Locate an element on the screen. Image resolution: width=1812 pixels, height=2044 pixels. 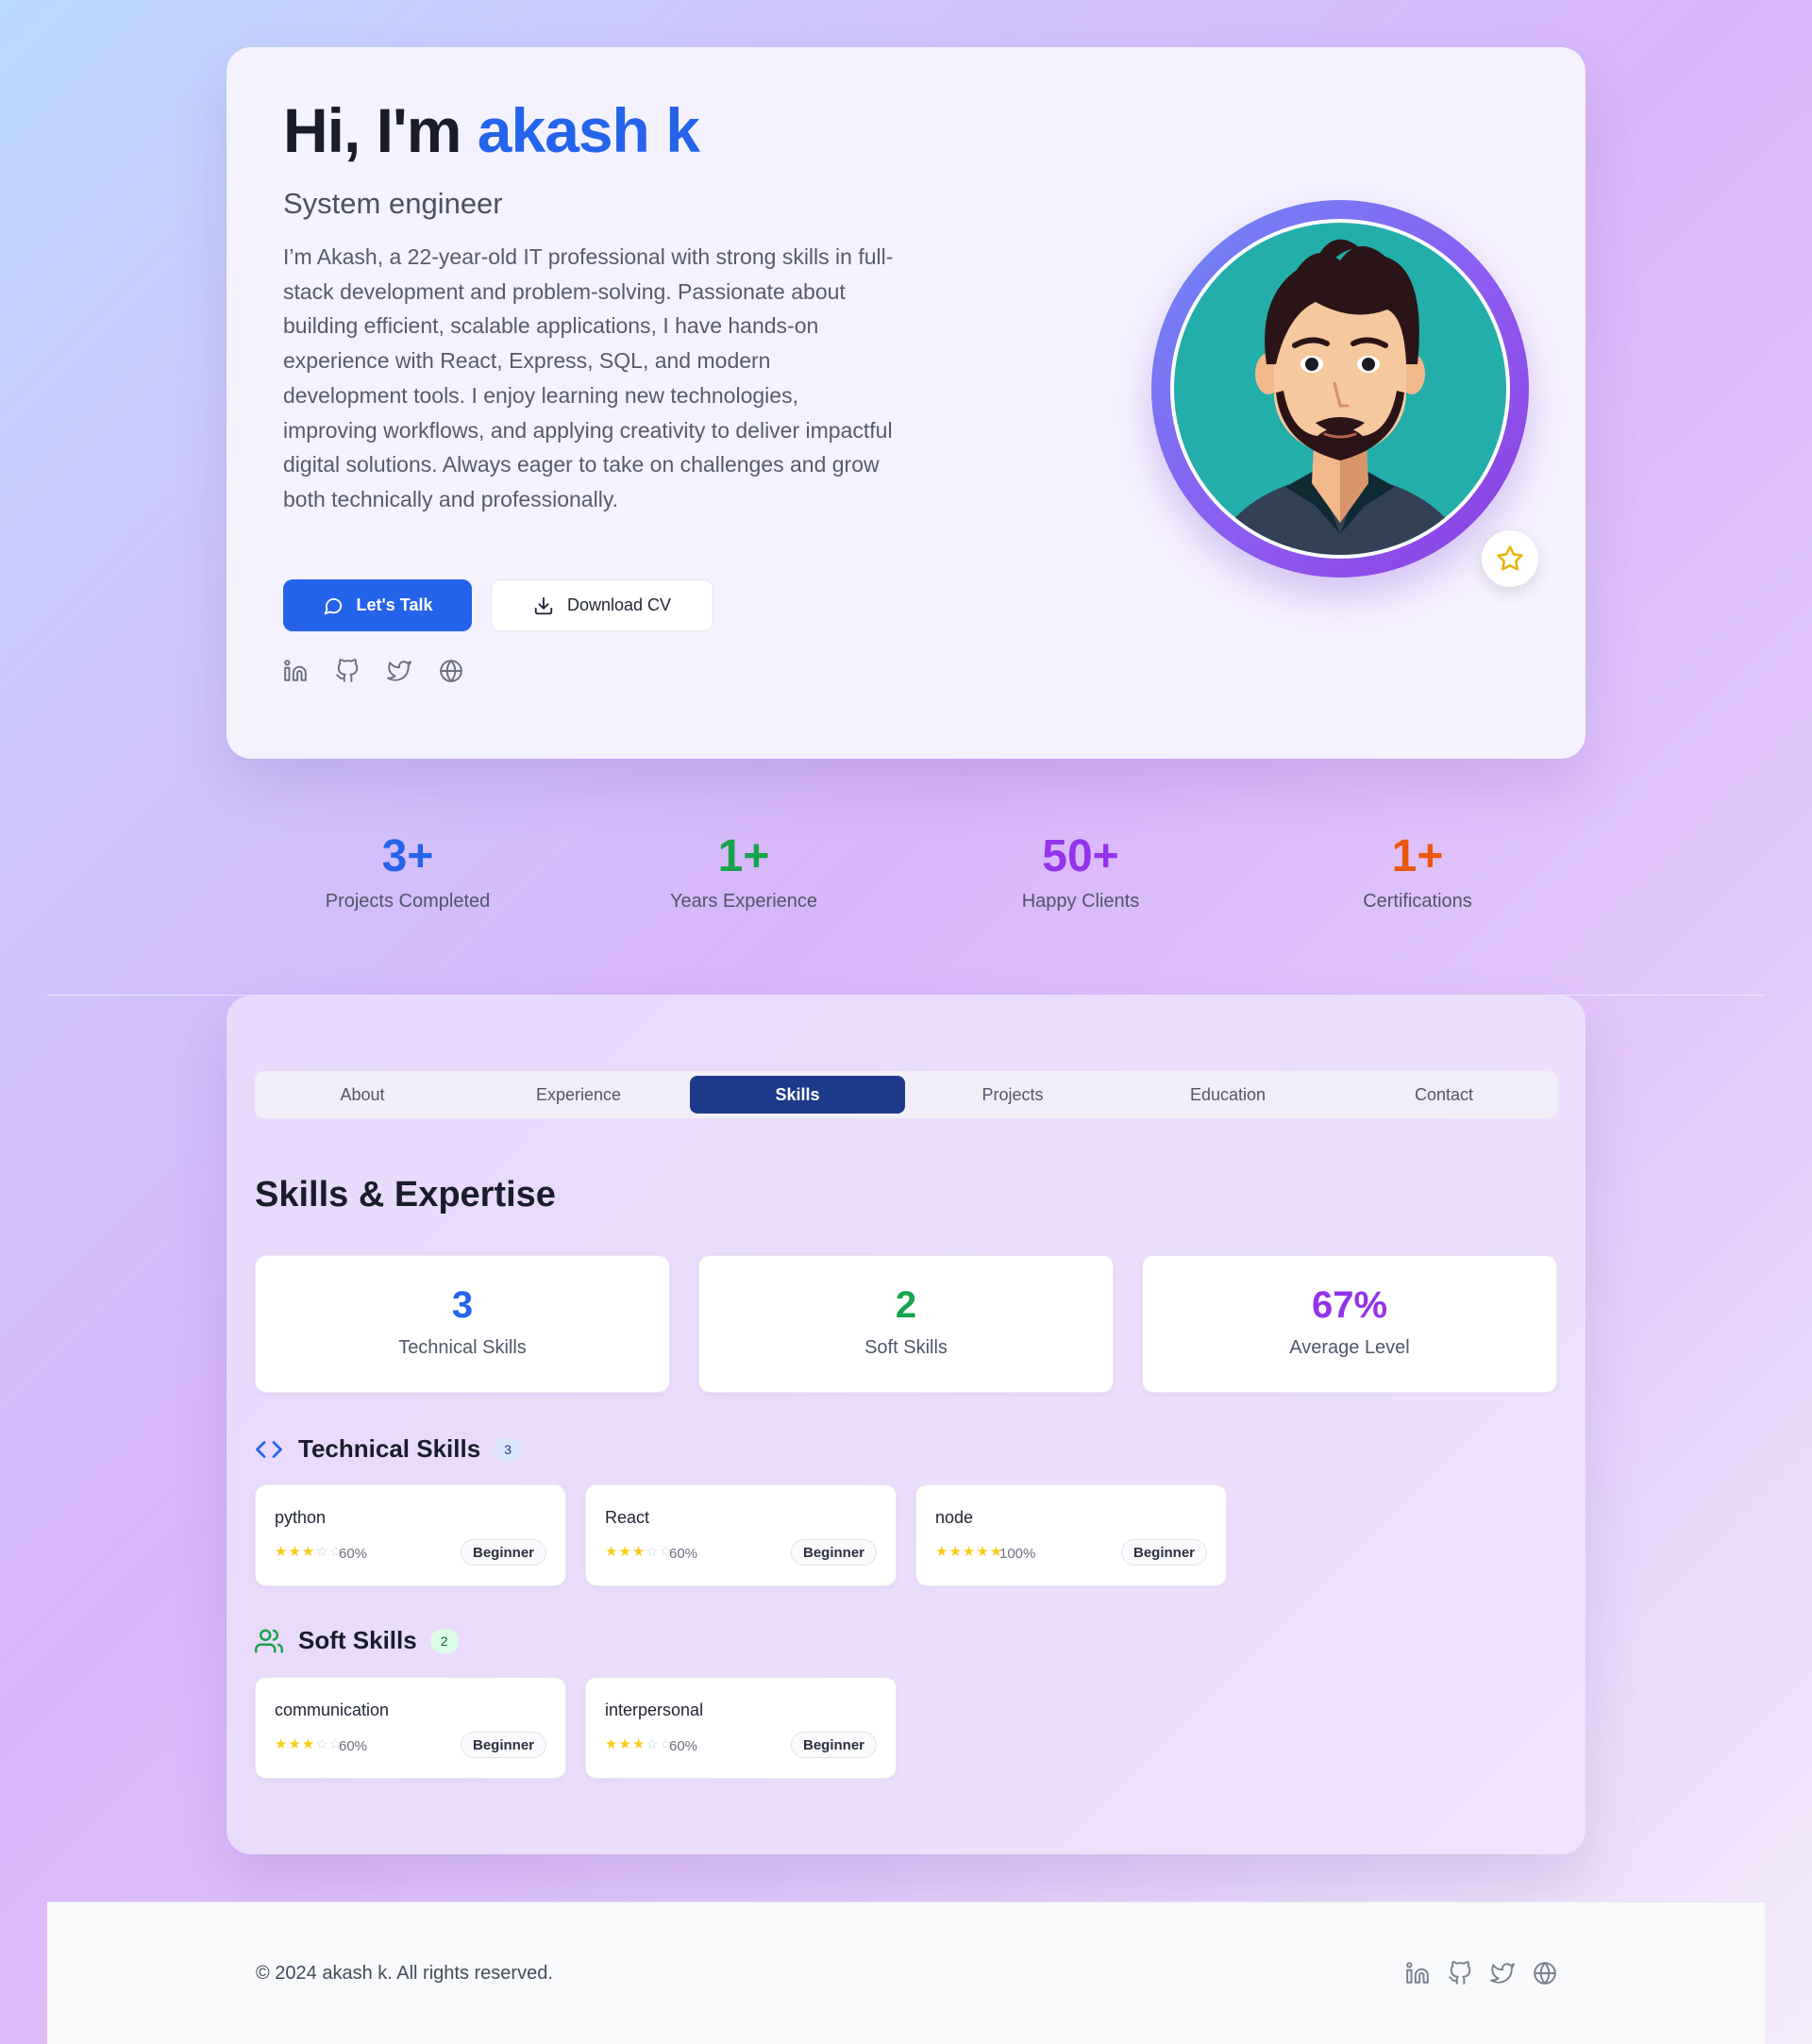
summary-average: 67% Average Level is located at coordinates (1349, 1324).